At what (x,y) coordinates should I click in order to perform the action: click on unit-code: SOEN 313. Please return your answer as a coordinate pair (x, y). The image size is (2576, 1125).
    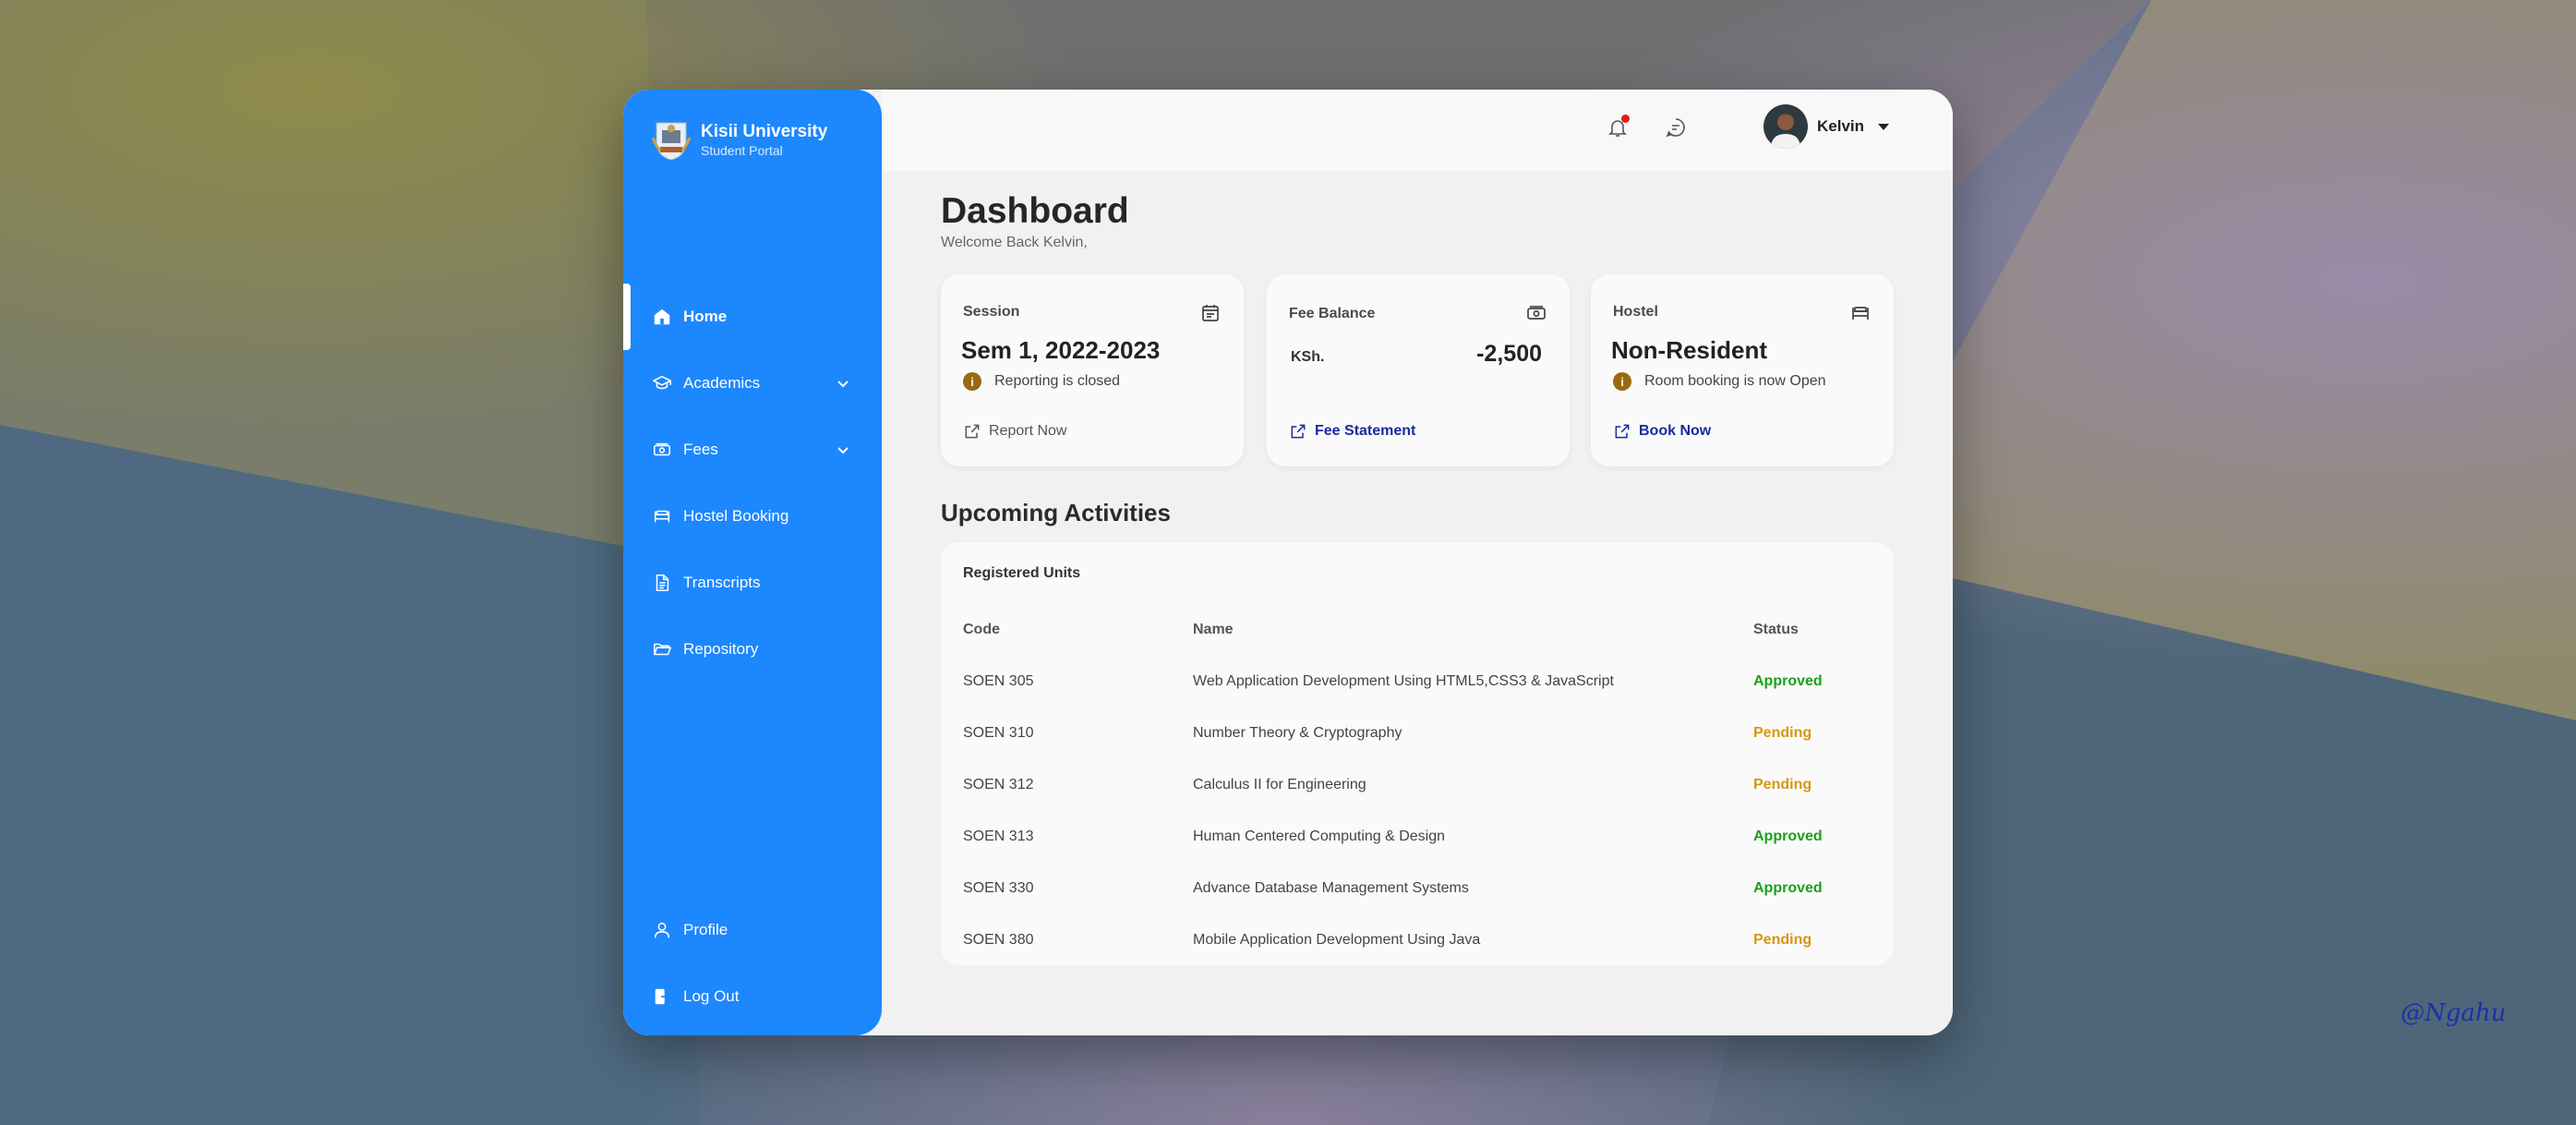
    Looking at the image, I should click on (998, 836).